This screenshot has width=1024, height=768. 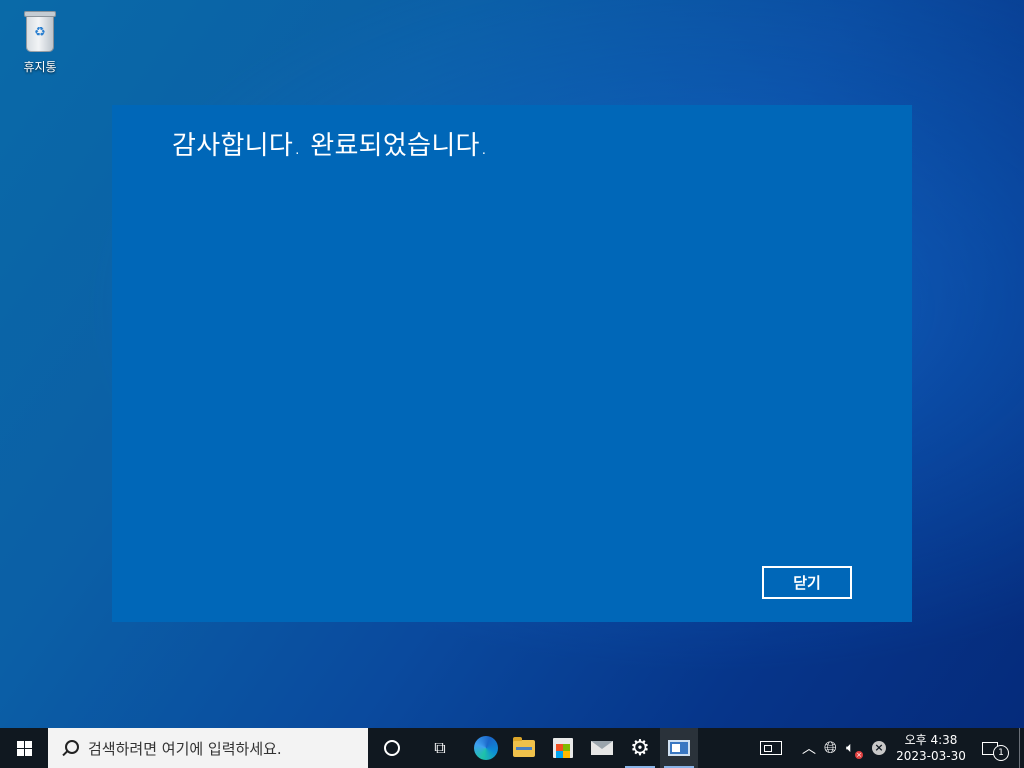 I want to click on taskbar-app-store, so click(x=563, y=748).